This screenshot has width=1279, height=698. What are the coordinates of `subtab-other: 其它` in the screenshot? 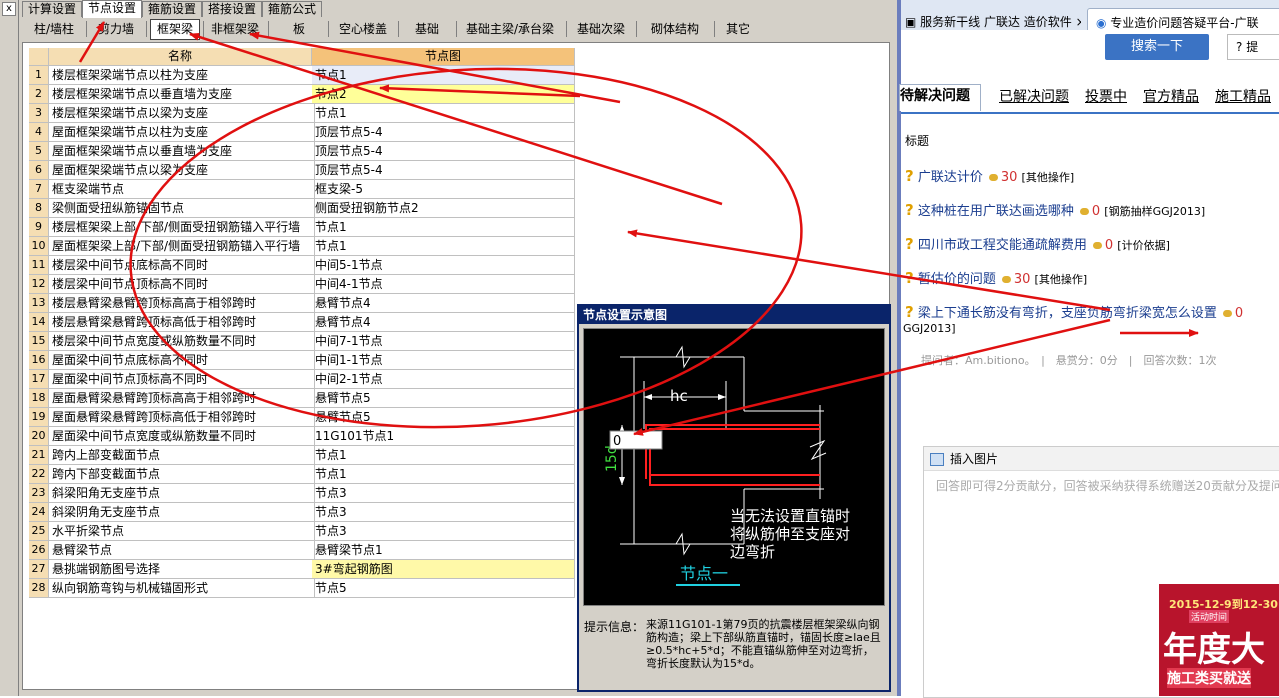 It's located at (738, 29).